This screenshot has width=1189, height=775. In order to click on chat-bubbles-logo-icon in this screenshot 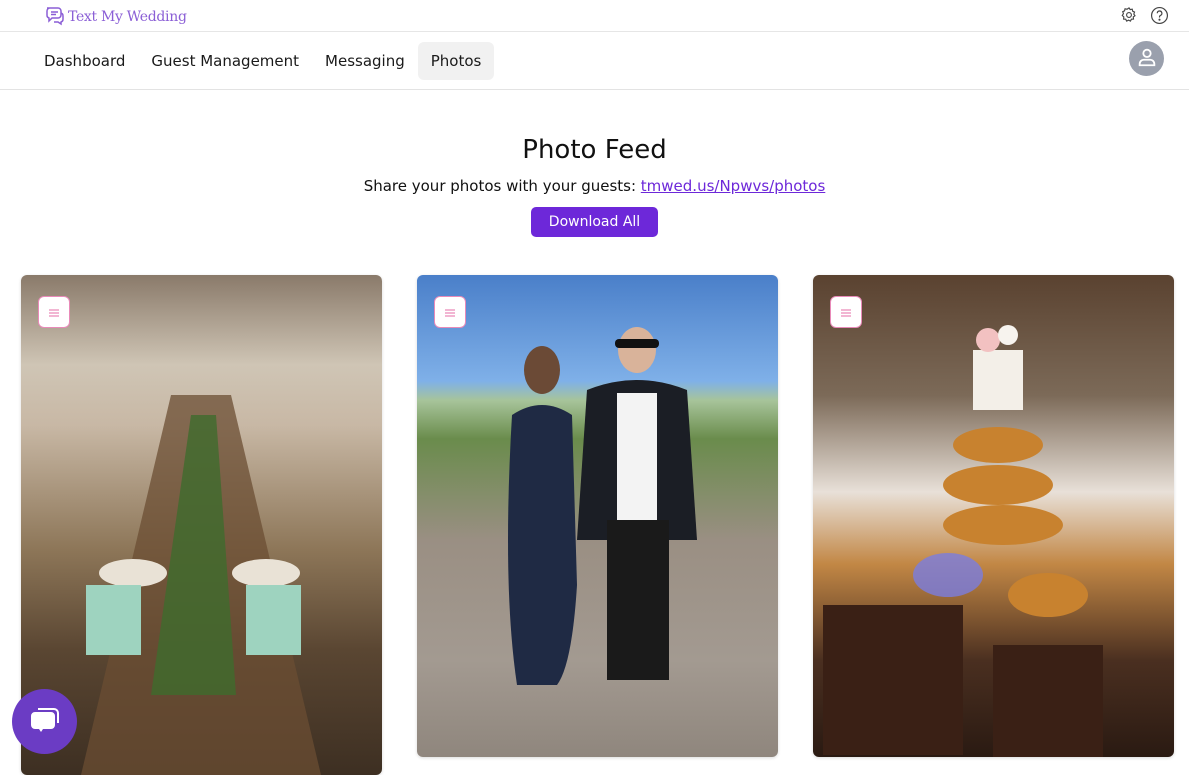, I will do `click(55, 17)`.